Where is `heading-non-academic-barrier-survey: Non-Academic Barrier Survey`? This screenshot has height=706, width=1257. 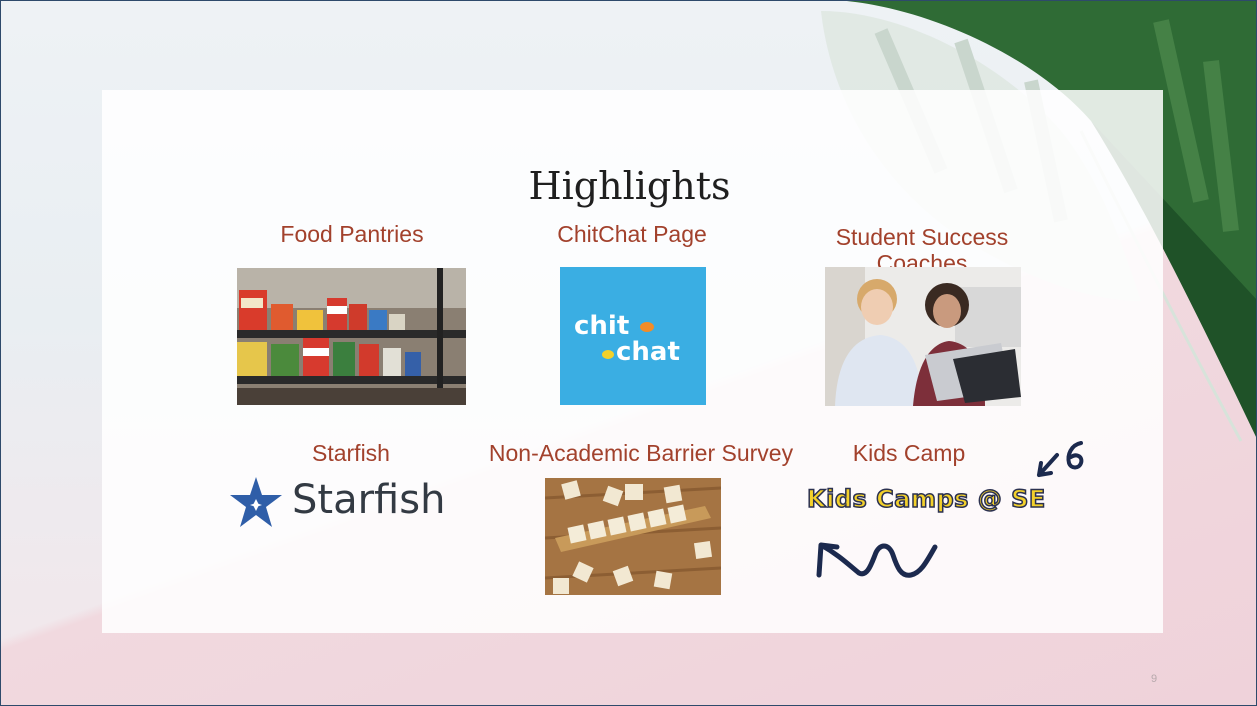 heading-non-academic-barrier-survey: Non-Academic Barrier Survey is located at coordinates (641, 453).